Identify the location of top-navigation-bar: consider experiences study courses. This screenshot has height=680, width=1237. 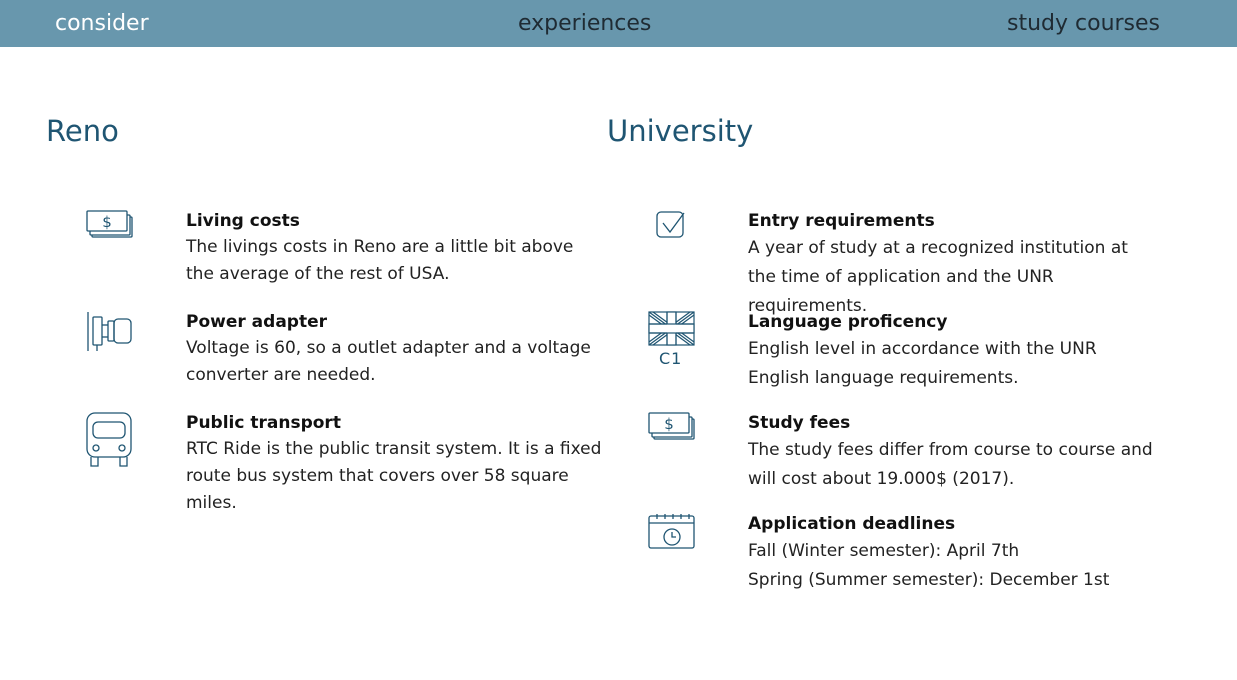
(618, 23).